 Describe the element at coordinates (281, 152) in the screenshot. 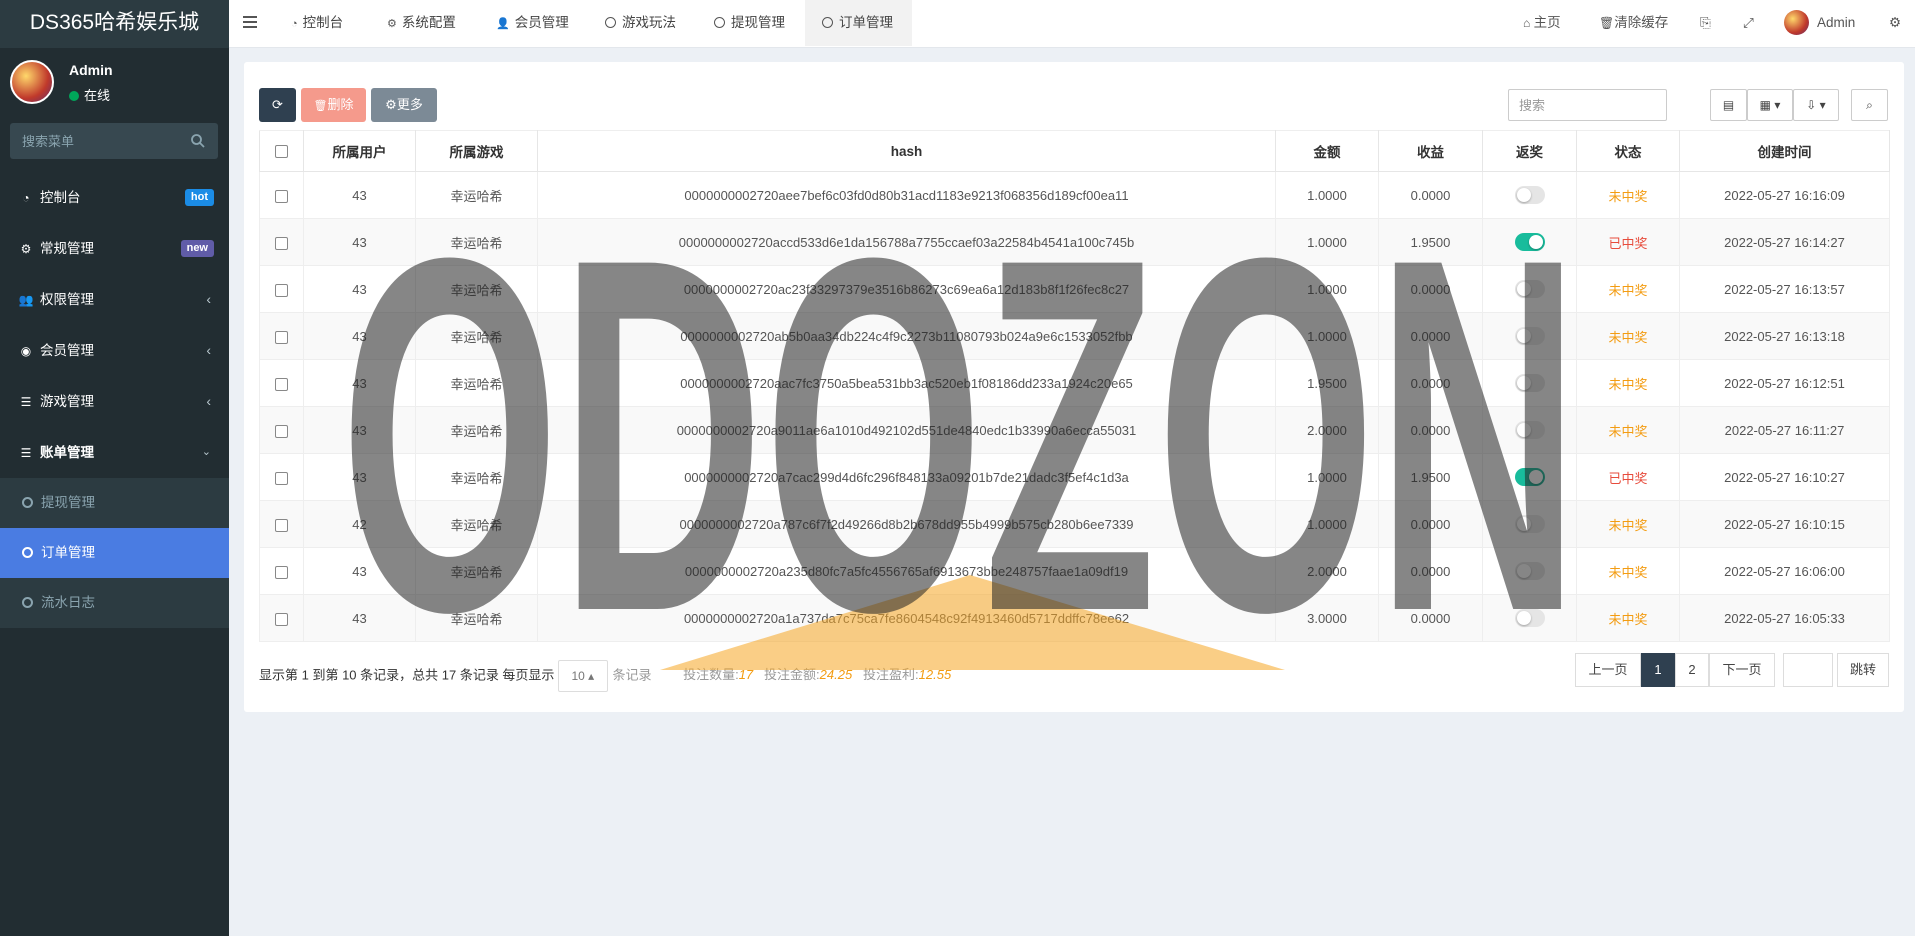

I see `select-all-checkbox` at that location.